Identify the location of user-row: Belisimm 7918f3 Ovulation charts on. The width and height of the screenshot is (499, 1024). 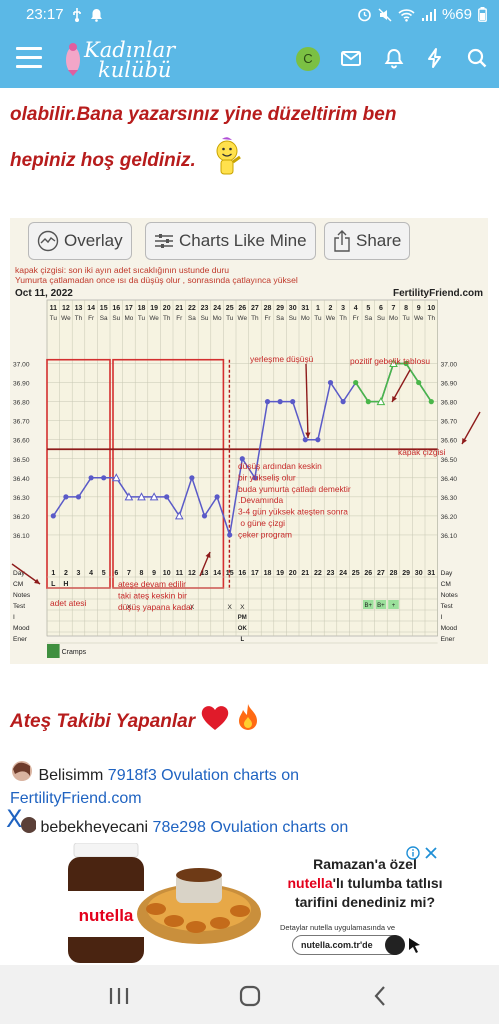
(154, 773).